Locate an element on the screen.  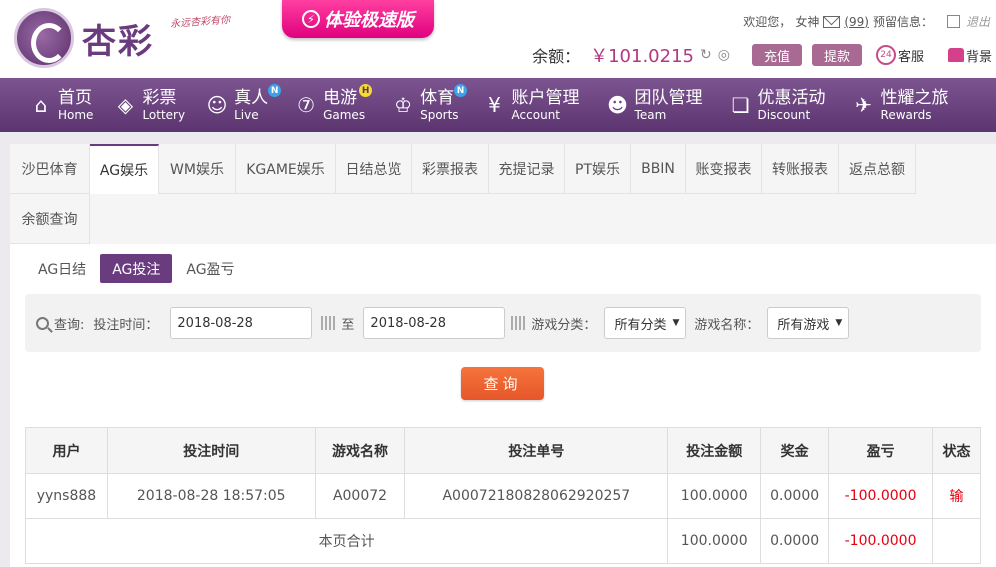
to-label: 至 is located at coordinates (348, 325).